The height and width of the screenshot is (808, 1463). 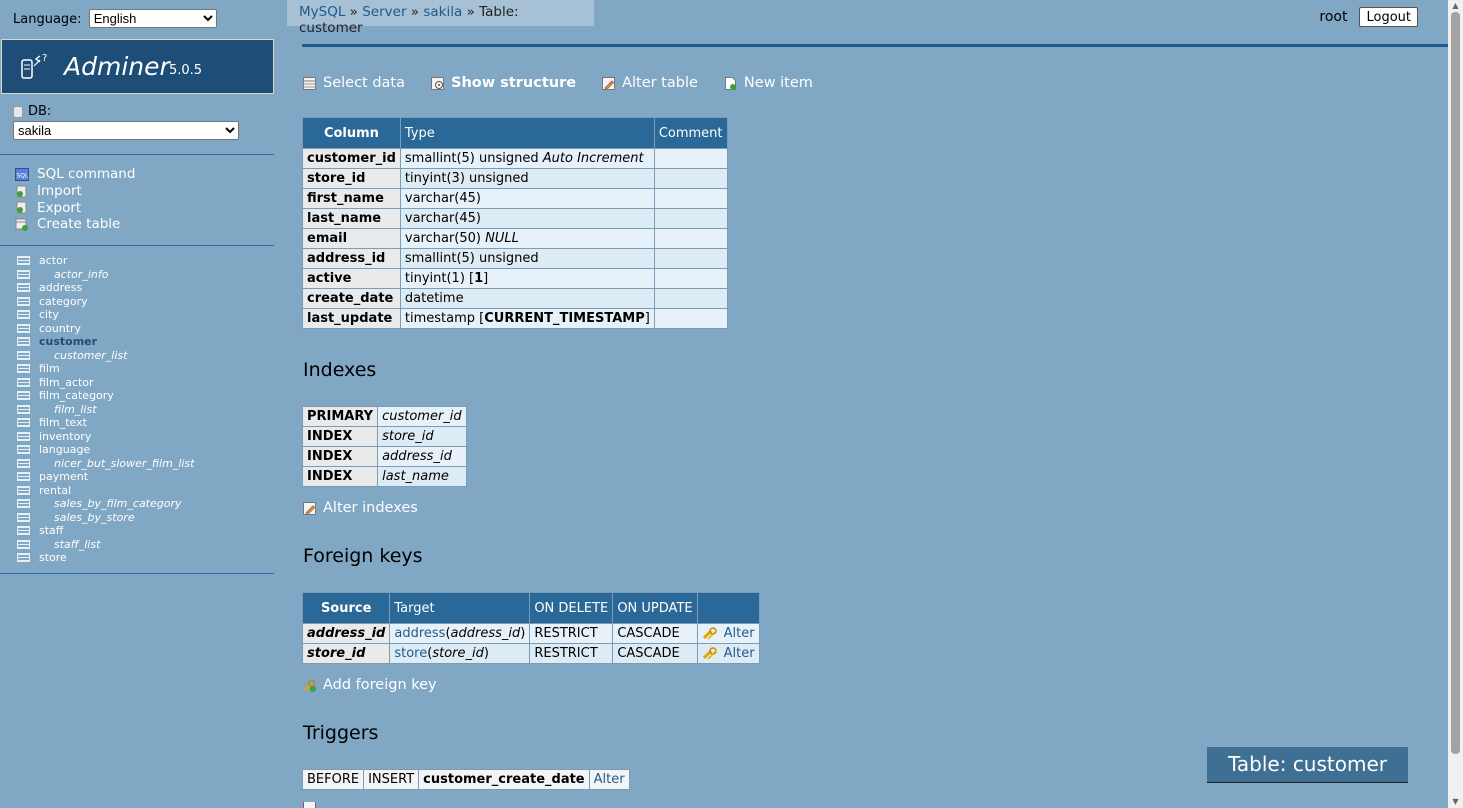 I want to click on sidebar-view-item: actor_info, so click(x=105, y=275).